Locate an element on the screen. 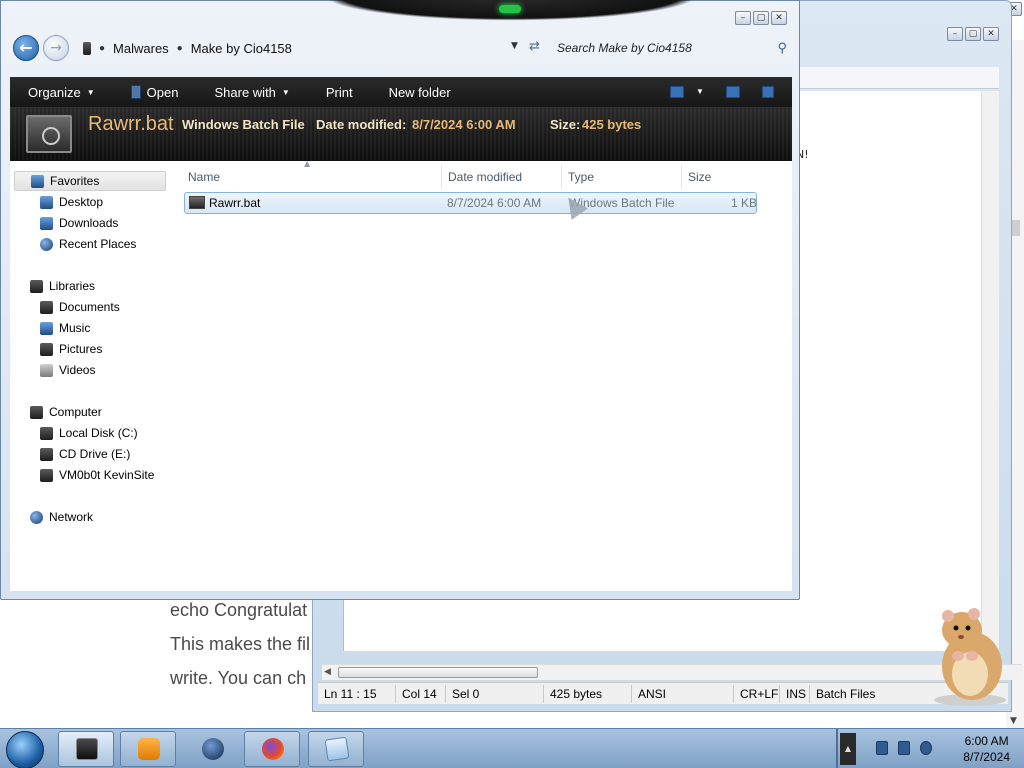  organize-button: Organize ▼ is located at coordinates (61, 92).